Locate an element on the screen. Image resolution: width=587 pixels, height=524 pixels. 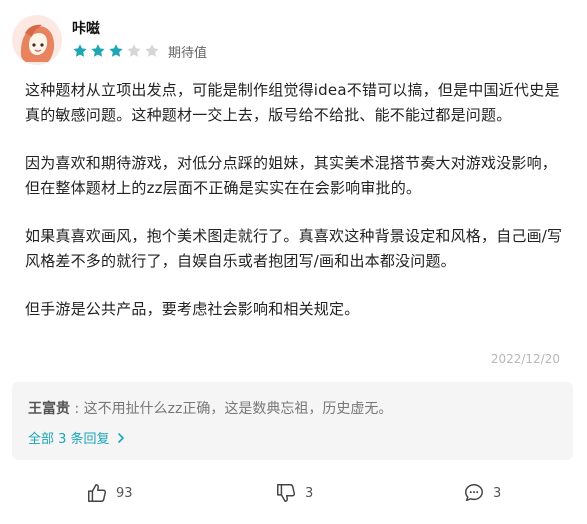
comment-date: 2022/12/20 is located at coordinates (525, 359).